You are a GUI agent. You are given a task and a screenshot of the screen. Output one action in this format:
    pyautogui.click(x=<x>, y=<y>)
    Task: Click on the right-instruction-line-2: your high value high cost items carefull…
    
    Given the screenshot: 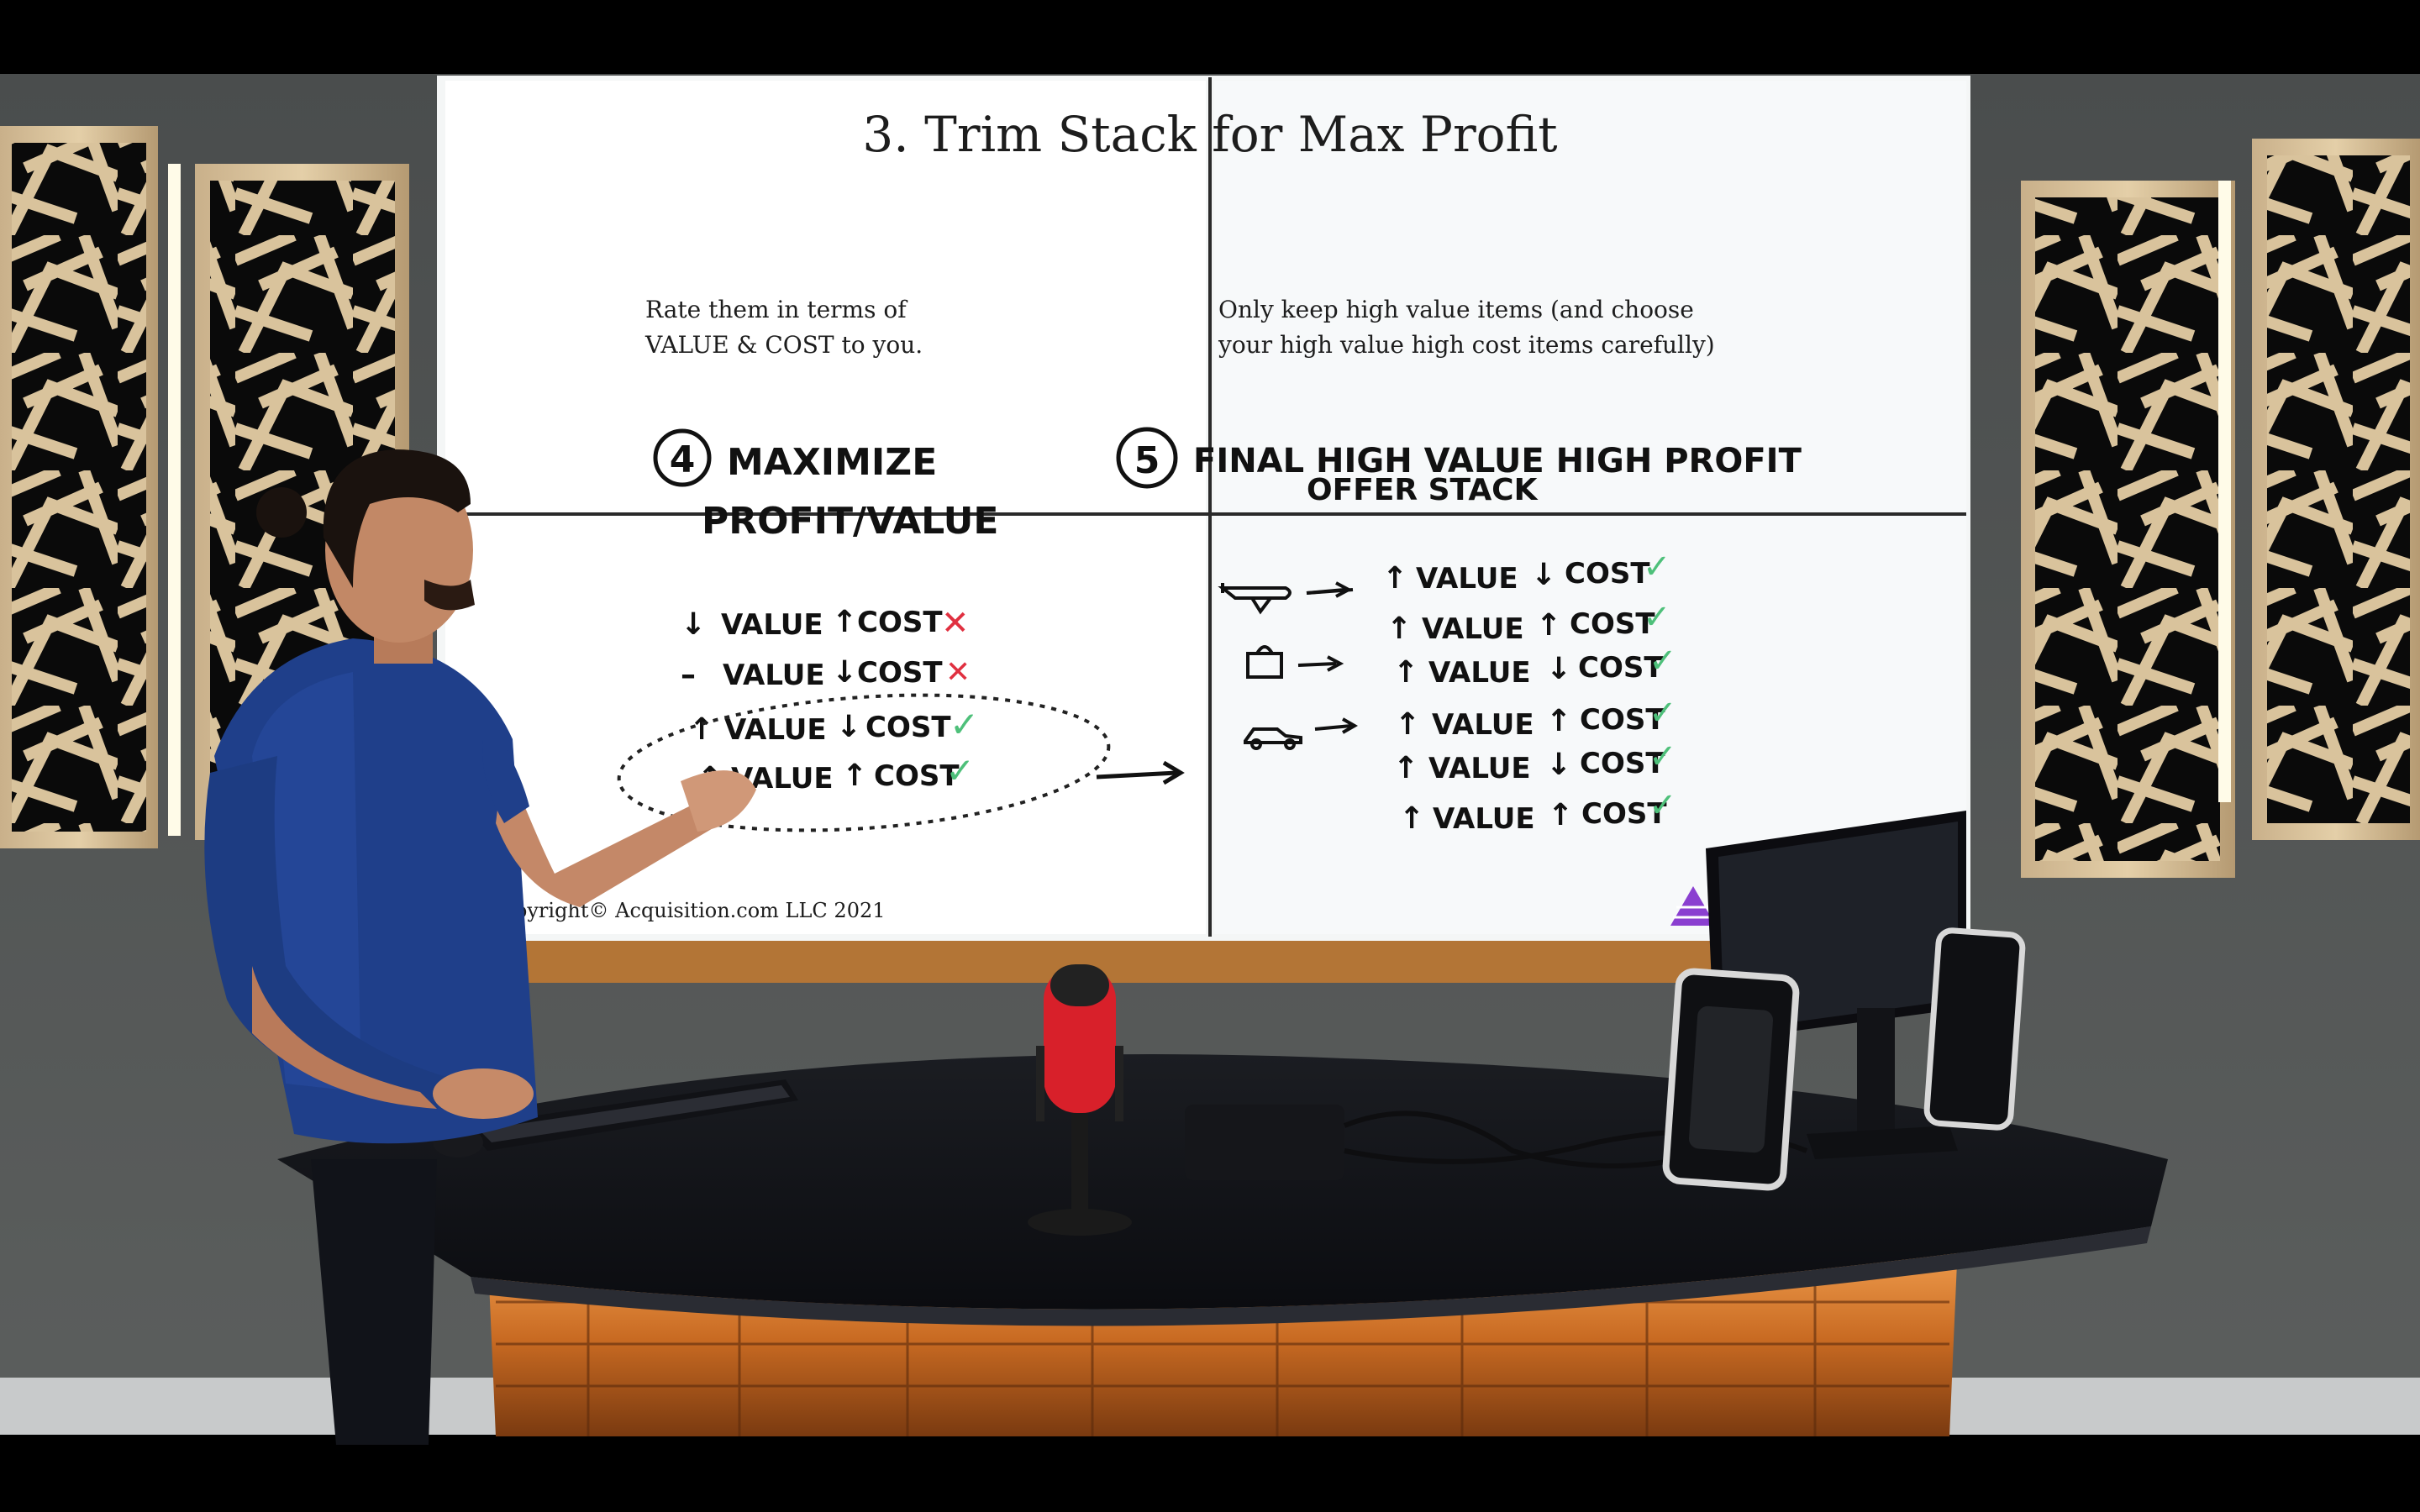 What is the action you would take?
    pyautogui.click(x=1467, y=345)
    